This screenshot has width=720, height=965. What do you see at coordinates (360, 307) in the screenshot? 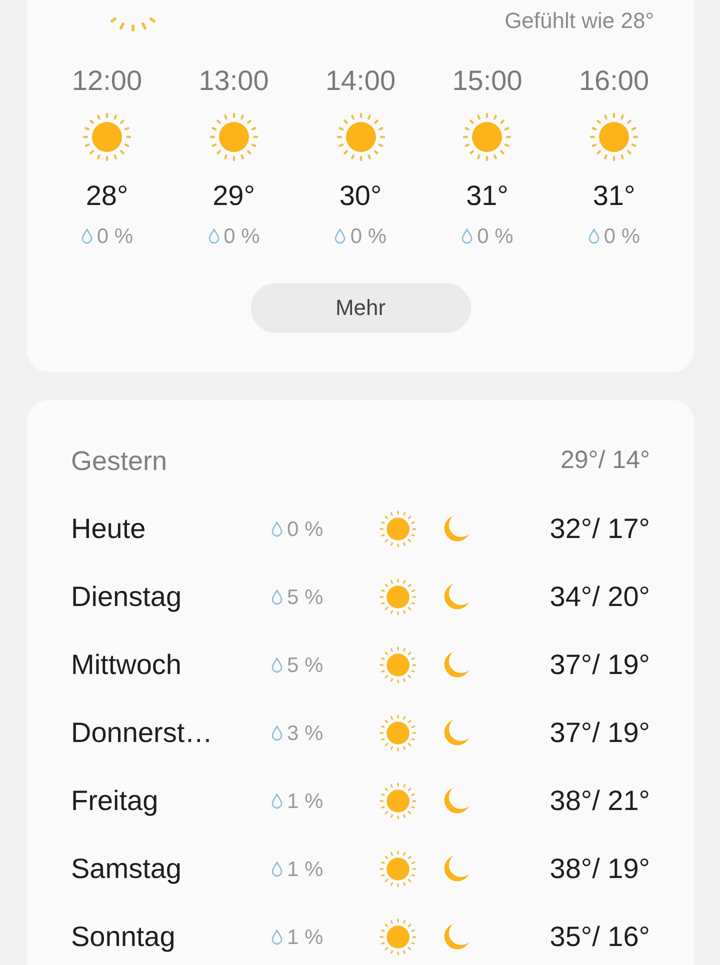
I see `more-button: Mehr` at bounding box center [360, 307].